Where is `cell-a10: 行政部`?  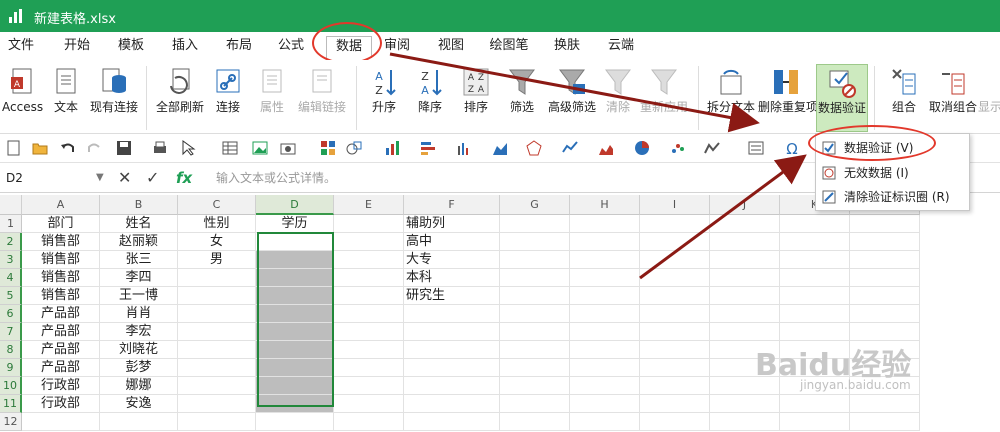
cell-a10: 行政部 is located at coordinates (61, 386).